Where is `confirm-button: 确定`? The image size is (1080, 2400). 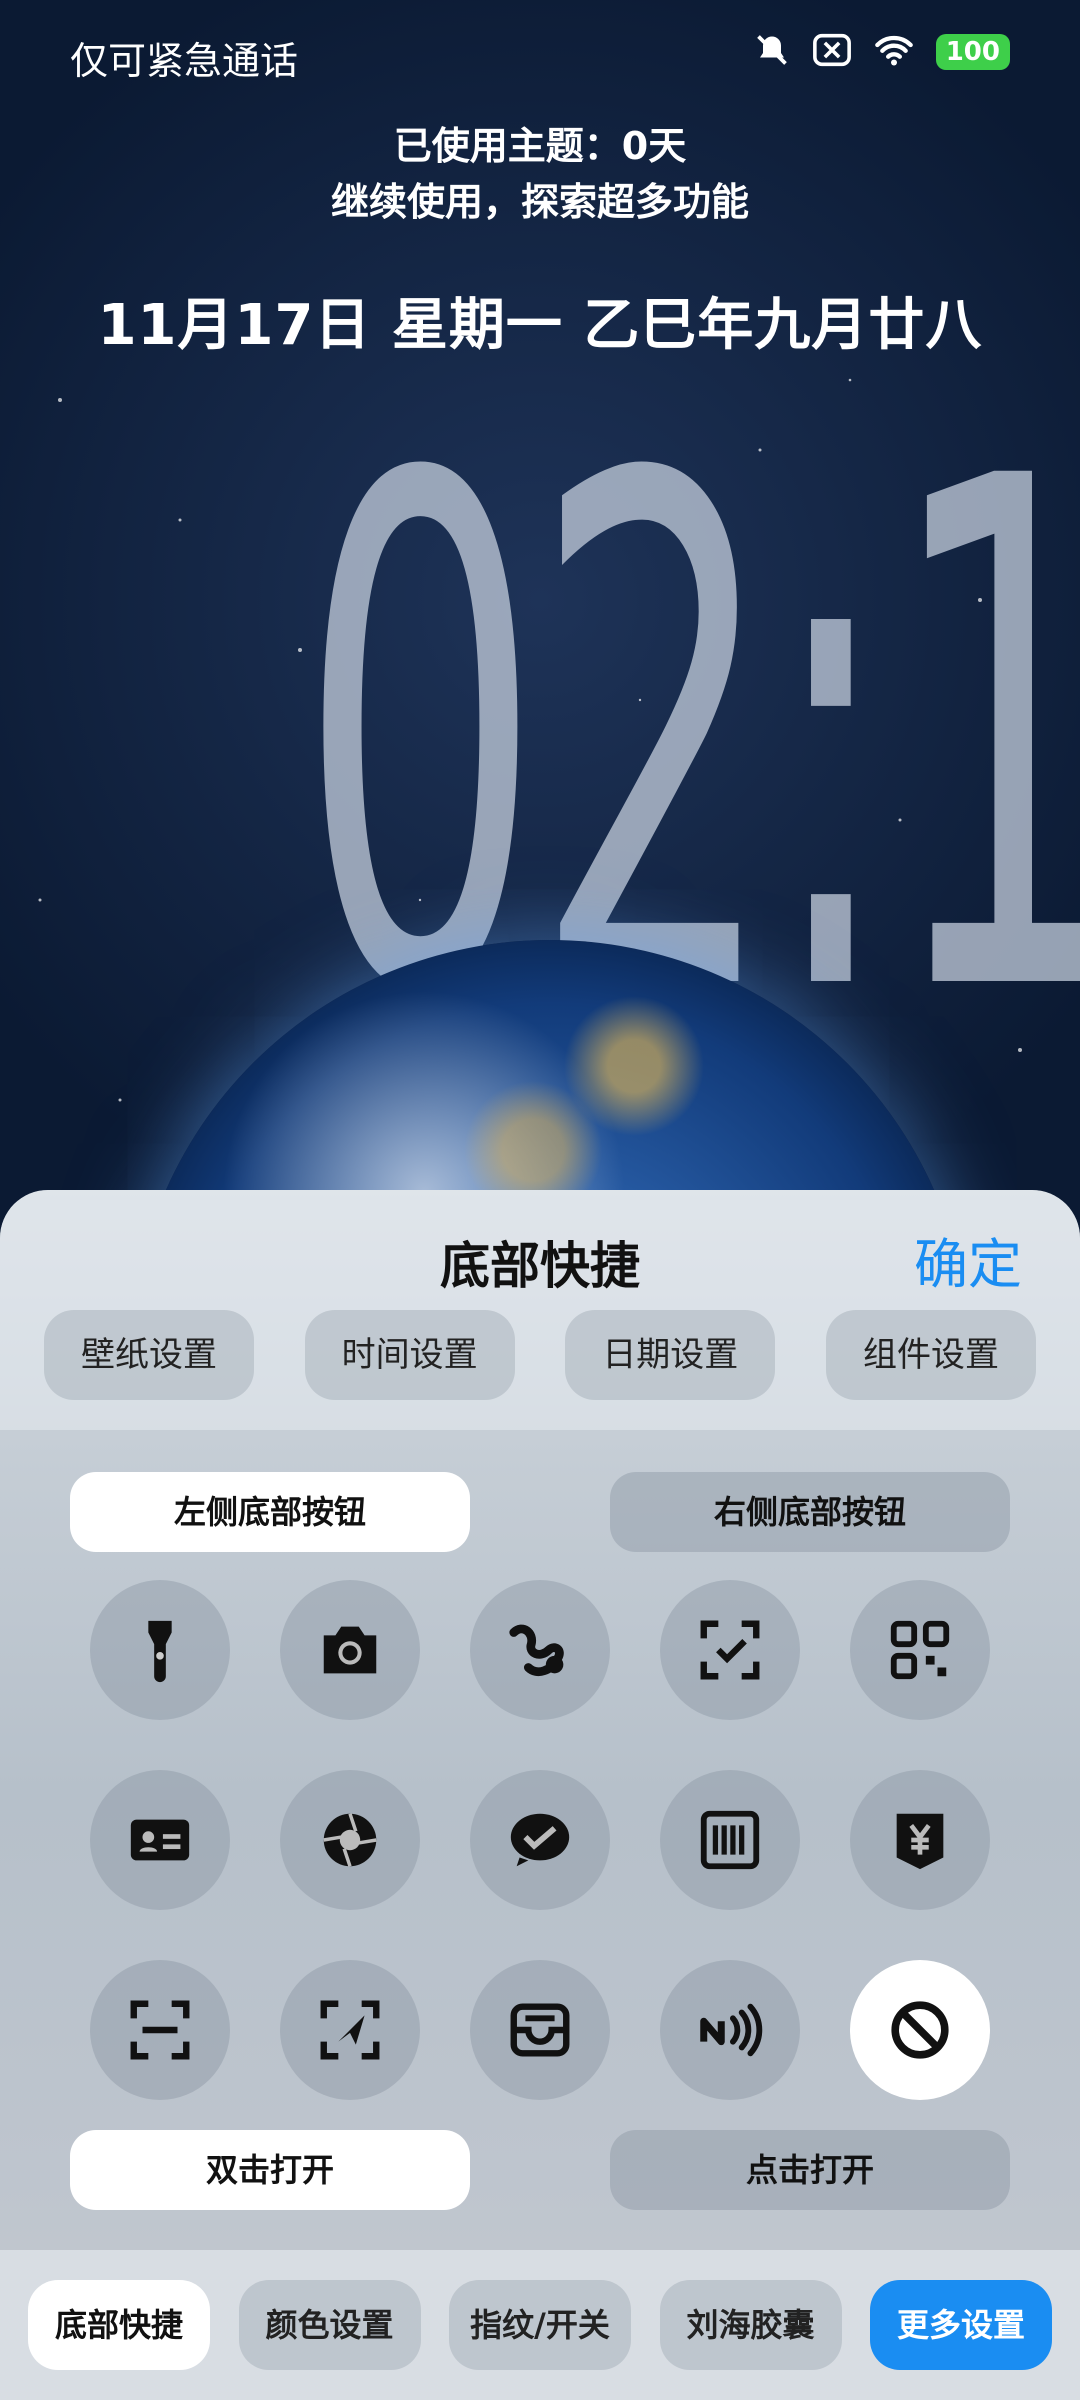
confirm-button: 确定 is located at coordinates (968, 1259).